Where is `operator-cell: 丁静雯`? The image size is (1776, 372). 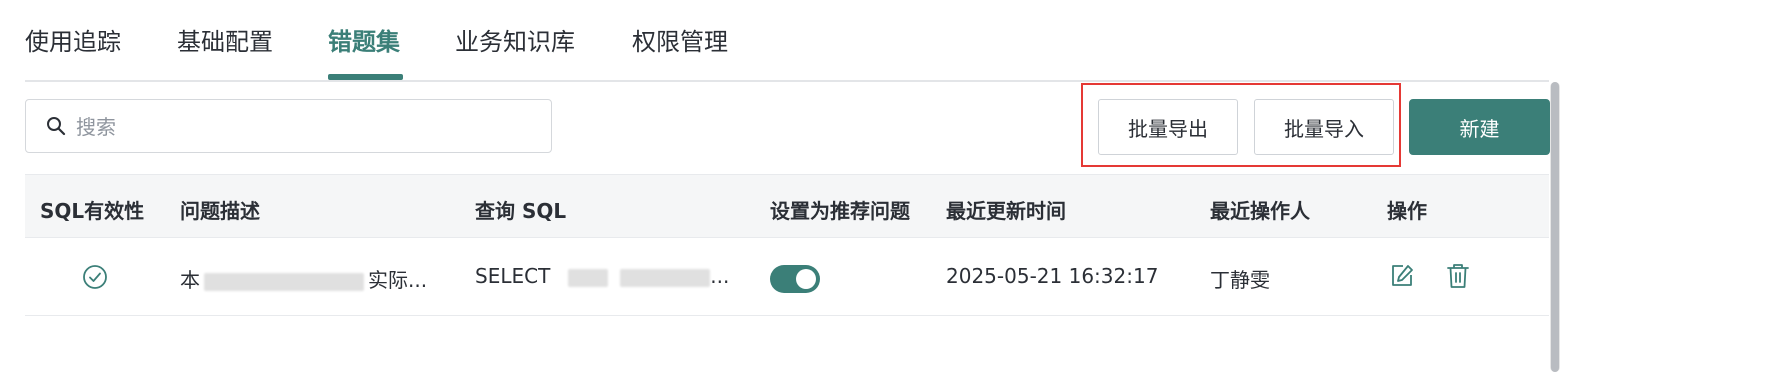
operator-cell: 丁静雯 is located at coordinates (1240, 280).